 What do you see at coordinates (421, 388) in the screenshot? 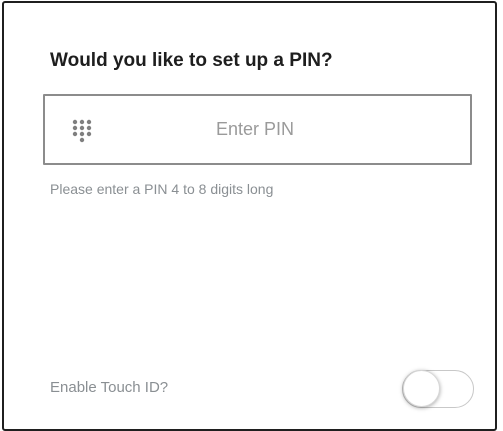
I see `toggle-knob` at bounding box center [421, 388].